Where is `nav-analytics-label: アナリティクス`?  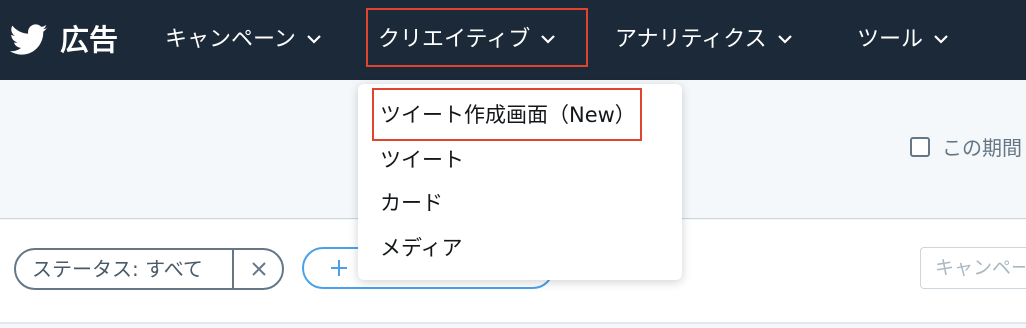
nav-analytics-label: アナリティクス is located at coordinates (691, 39).